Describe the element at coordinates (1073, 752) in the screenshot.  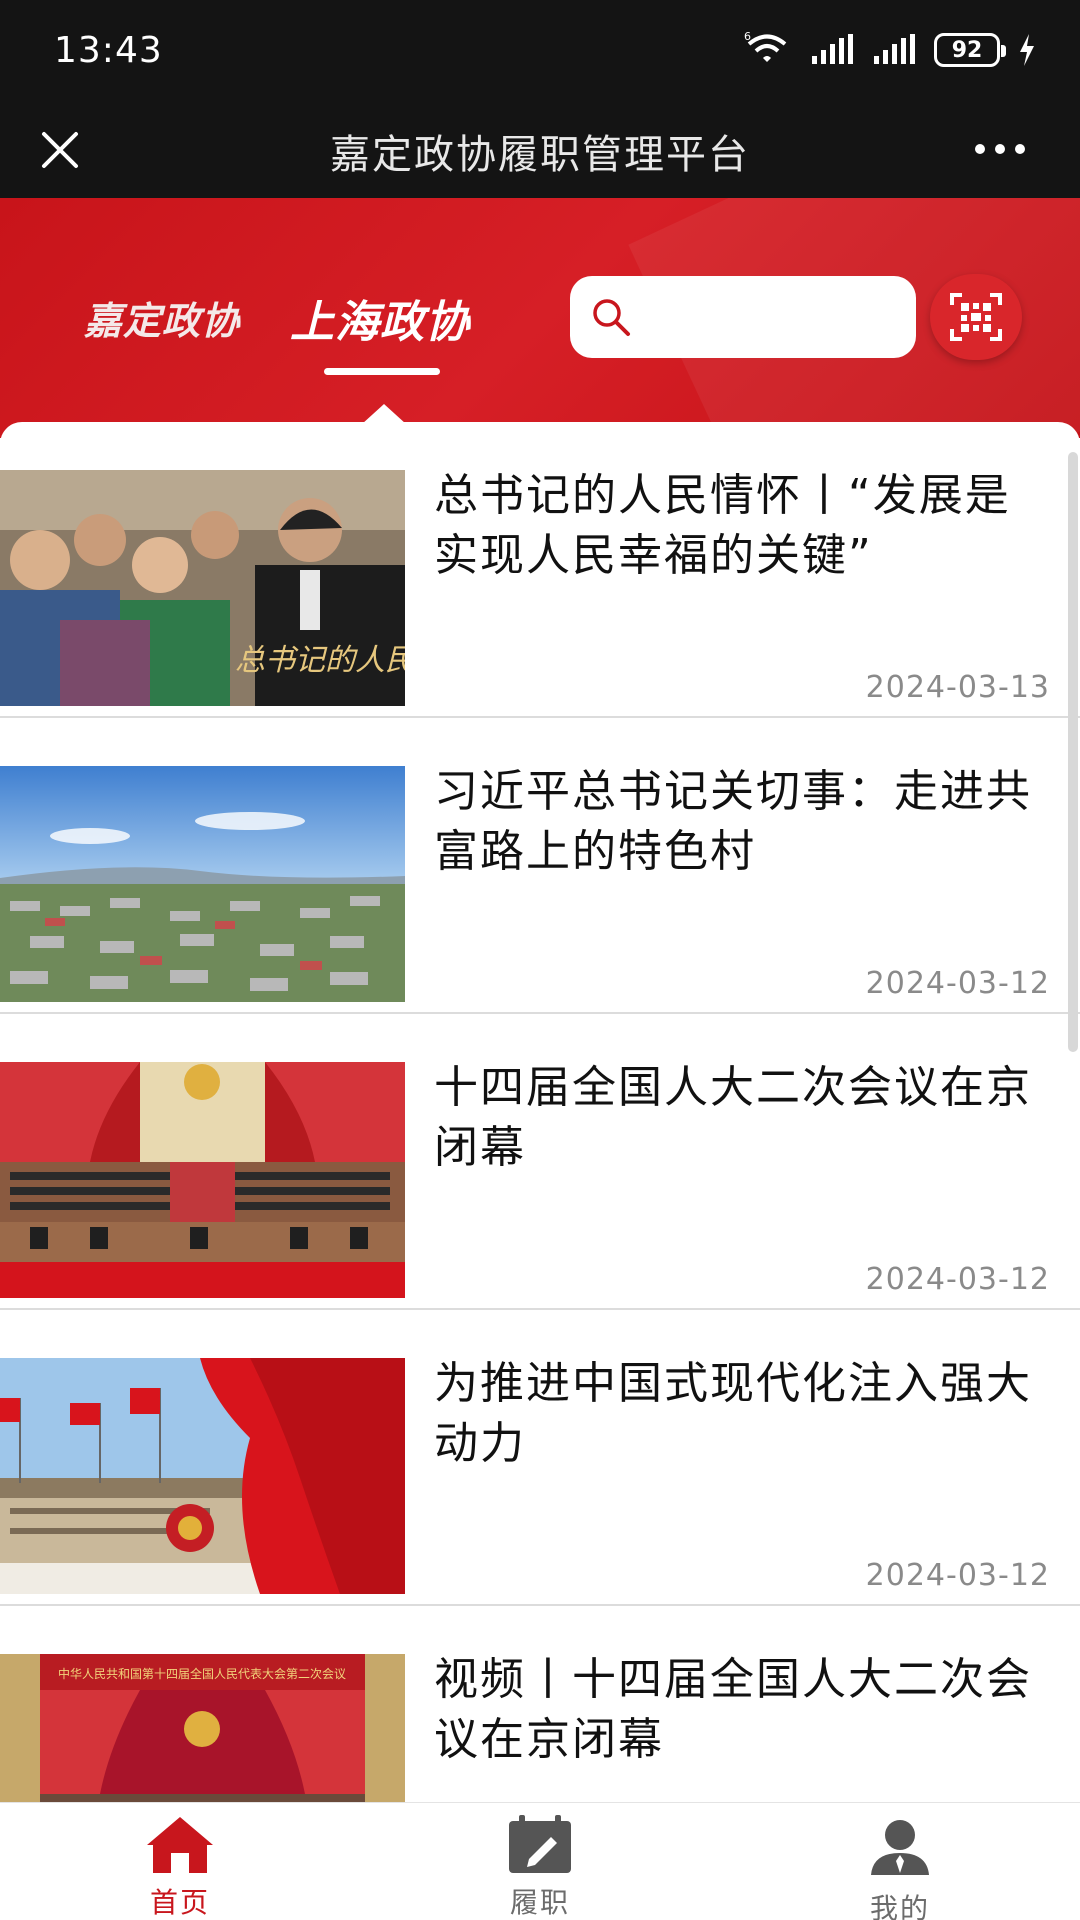
I see `scrollbar` at that location.